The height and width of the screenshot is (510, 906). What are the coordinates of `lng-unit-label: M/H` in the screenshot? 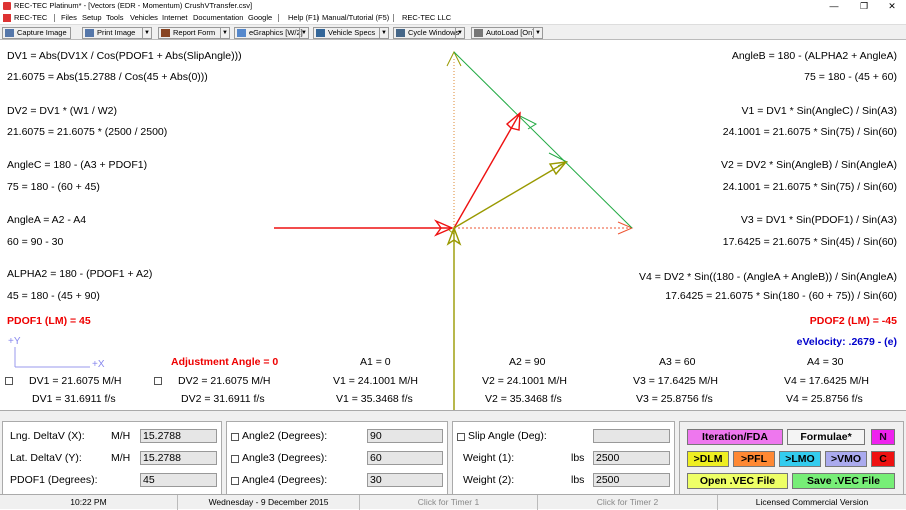 It's located at (121, 436).